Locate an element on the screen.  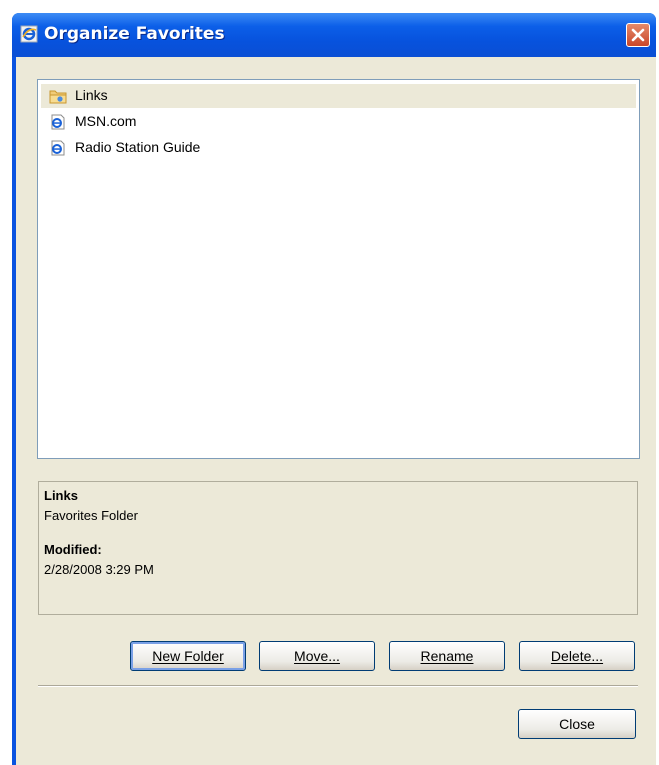
folder-icon is located at coordinates (58, 97).